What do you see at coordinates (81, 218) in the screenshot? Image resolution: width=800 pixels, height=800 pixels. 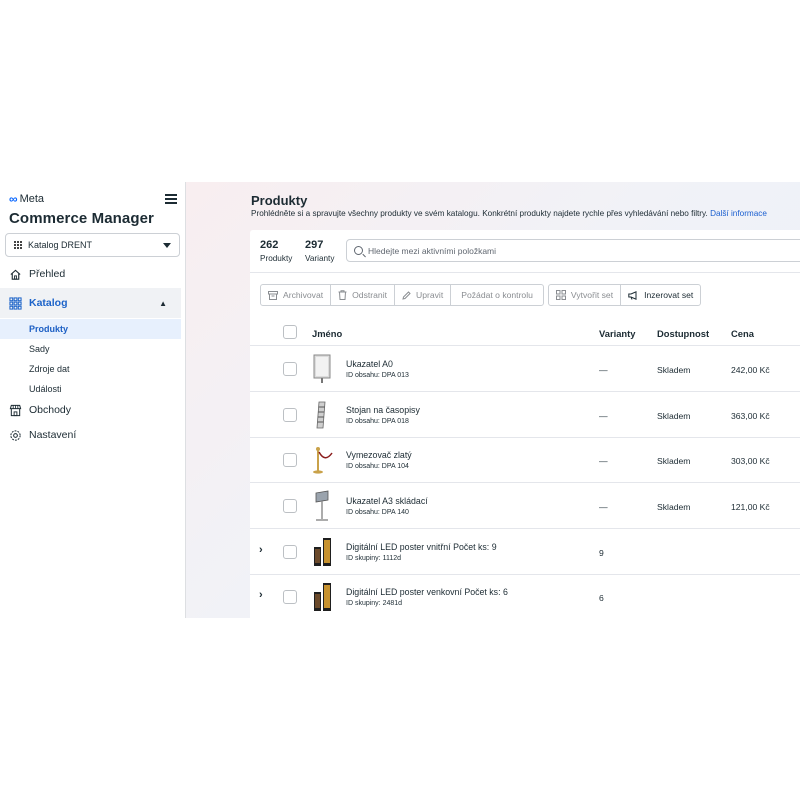 I see `app-title: Commerce Manager` at bounding box center [81, 218].